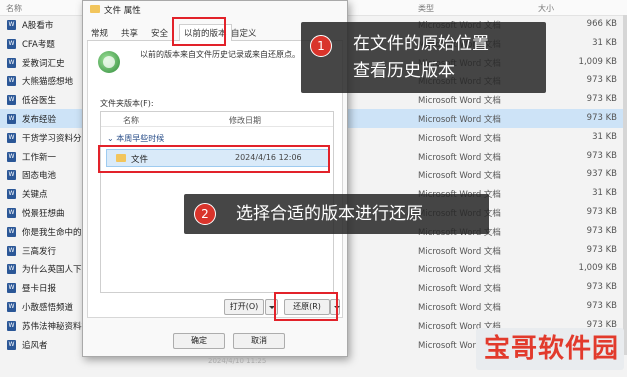 This screenshot has width=627, height=377. What do you see at coordinates (199, 341) in the screenshot?
I see `ok-button: 确定` at bounding box center [199, 341].